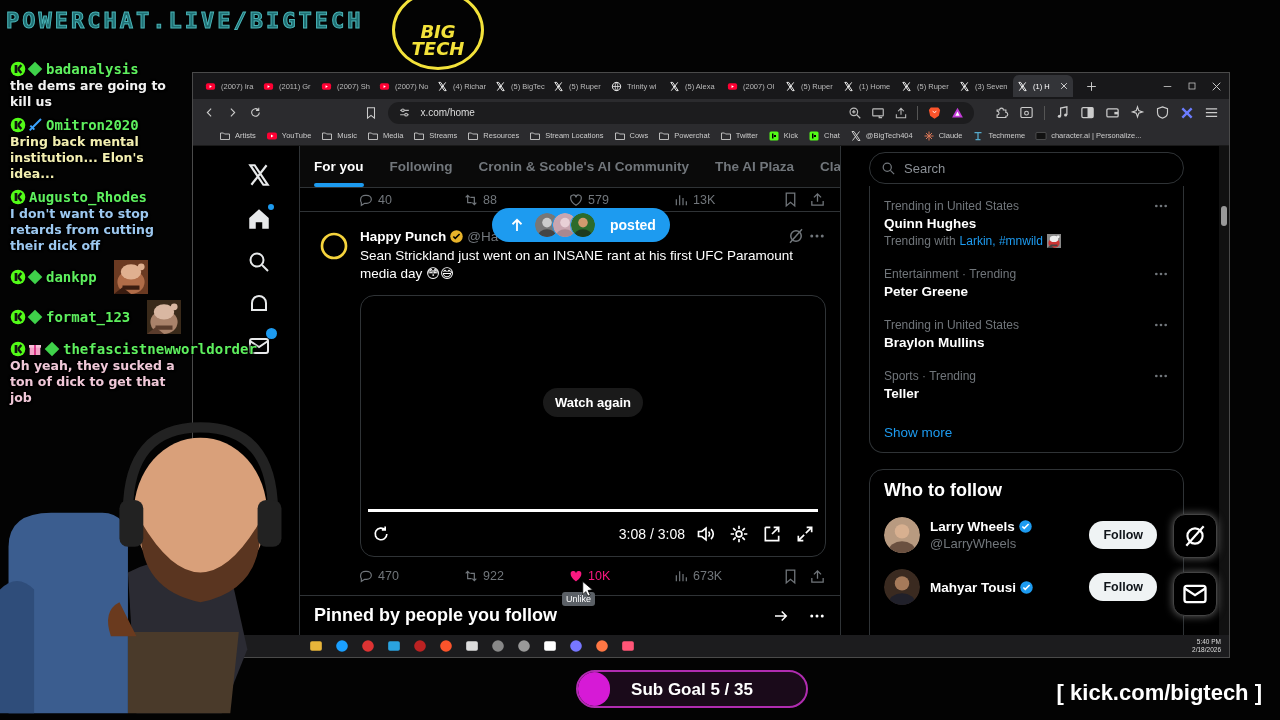 The height and width of the screenshot is (720, 1280). I want to click on trend-item: Trending in United States Braylon Mullins, so click(1026, 334).